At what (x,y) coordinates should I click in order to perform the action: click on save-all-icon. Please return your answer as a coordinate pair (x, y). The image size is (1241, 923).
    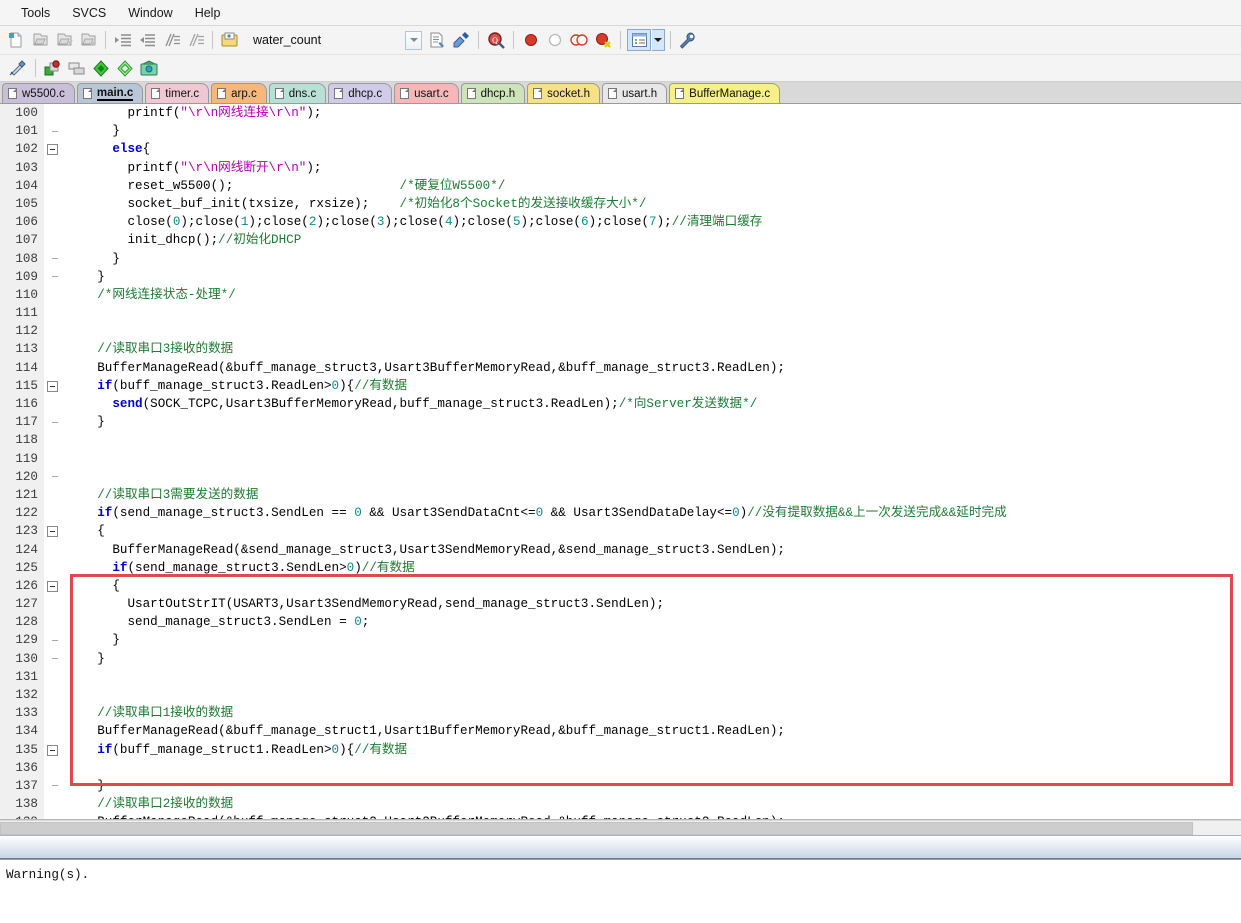
    Looking at the image, I should click on (88, 40).